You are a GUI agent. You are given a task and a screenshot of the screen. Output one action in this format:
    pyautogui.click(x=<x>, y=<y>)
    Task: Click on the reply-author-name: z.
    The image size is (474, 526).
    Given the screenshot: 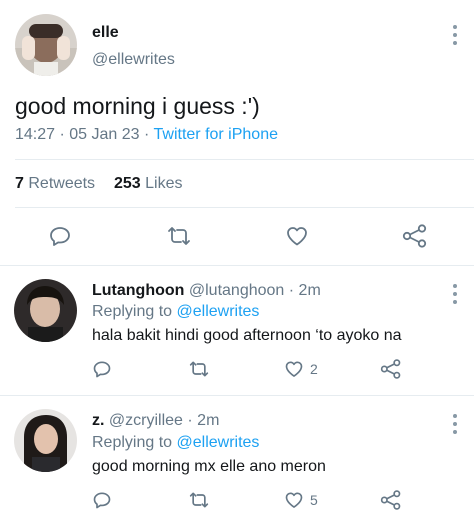 What is the action you would take?
    pyautogui.click(x=98, y=420)
    